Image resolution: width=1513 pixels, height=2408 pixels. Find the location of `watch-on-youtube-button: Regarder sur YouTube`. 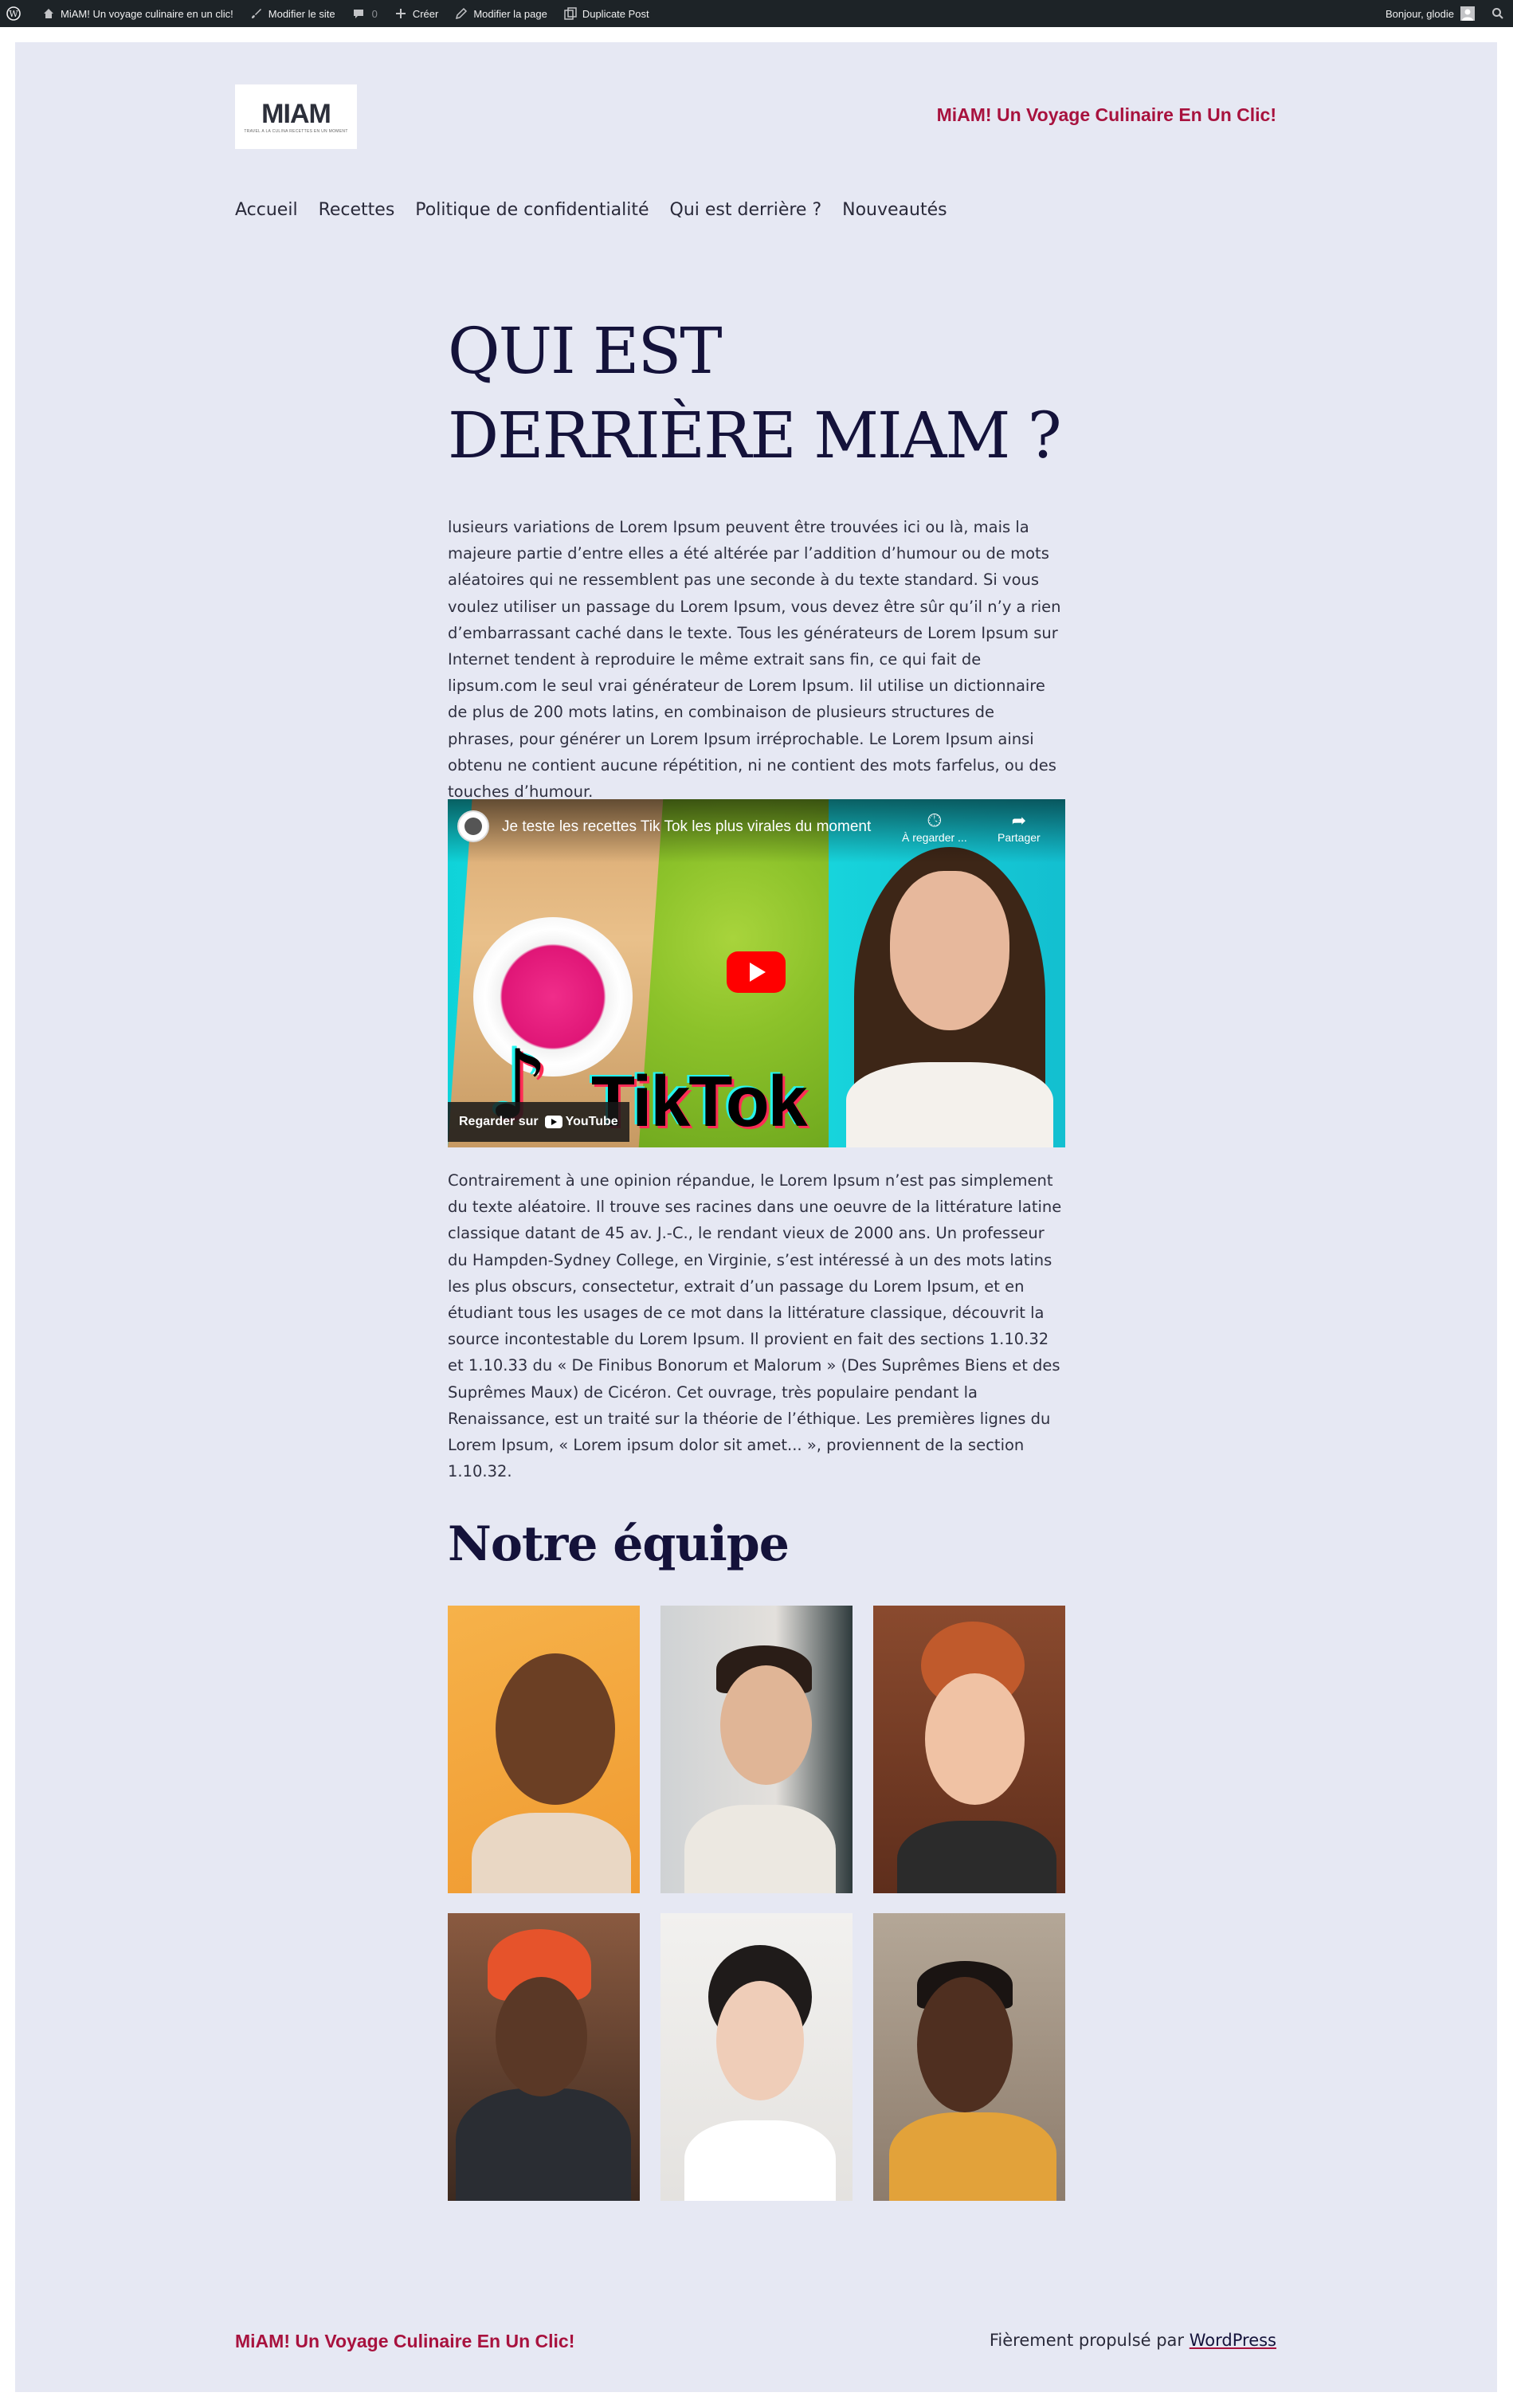

watch-on-youtube-button: Regarder sur YouTube is located at coordinates (538, 1122).